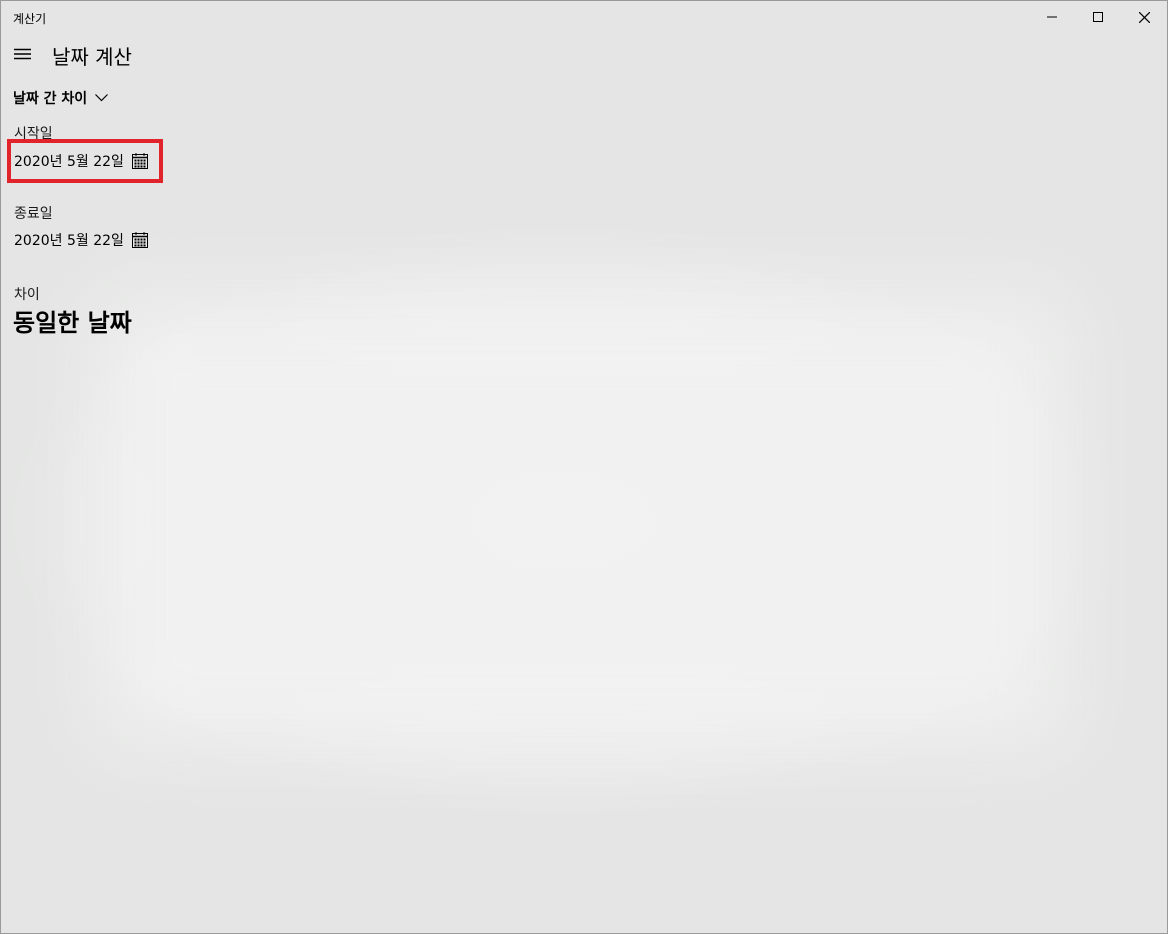  I want to click on page-title: 날짜 계산, so click(92, 57).